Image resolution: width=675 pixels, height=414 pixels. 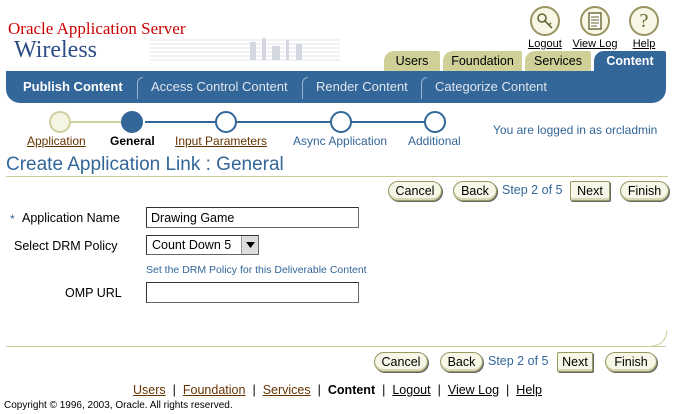 What do you see at coordinates (575, 130) in the screenshot?
I see `user-status-text: You are logged in as orcladmin` at bounding box center [575, 130].